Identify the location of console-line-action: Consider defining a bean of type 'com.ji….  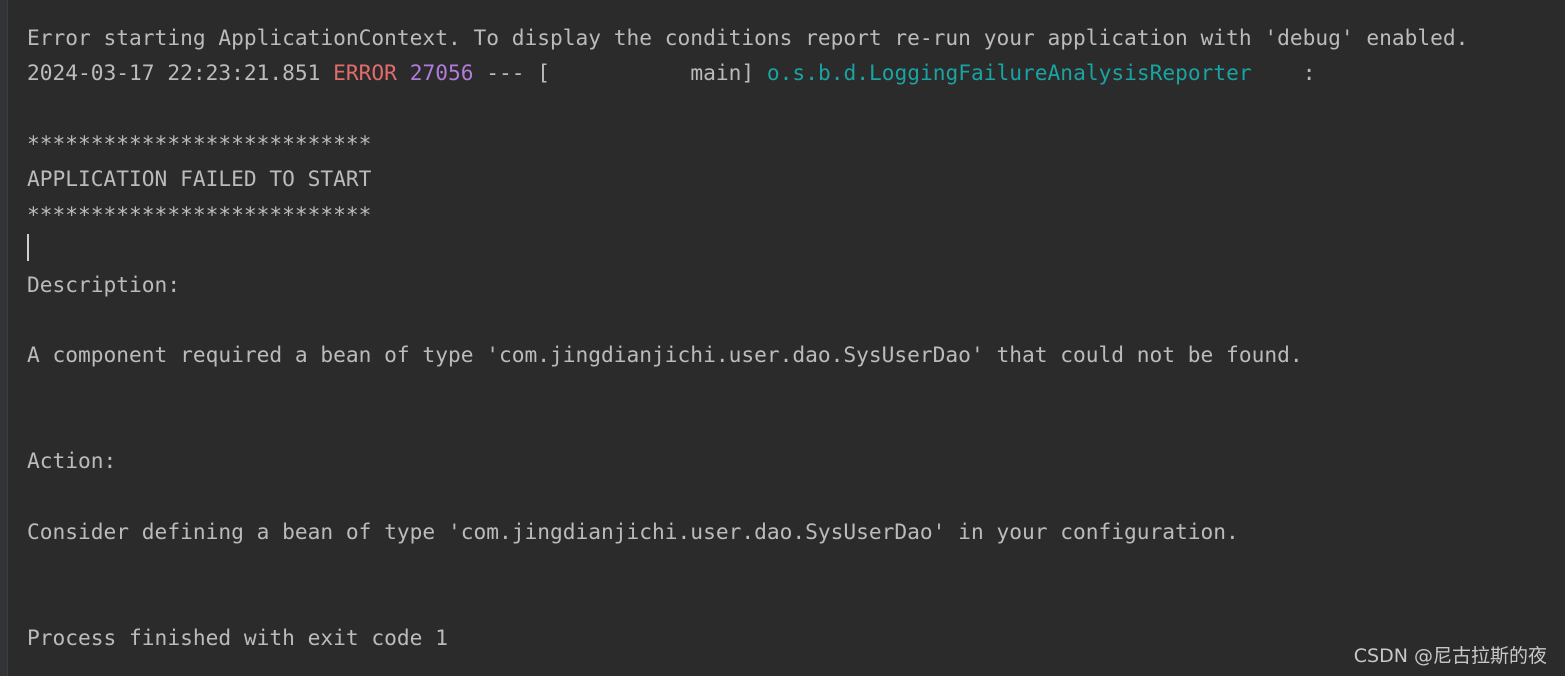
(633, 531).